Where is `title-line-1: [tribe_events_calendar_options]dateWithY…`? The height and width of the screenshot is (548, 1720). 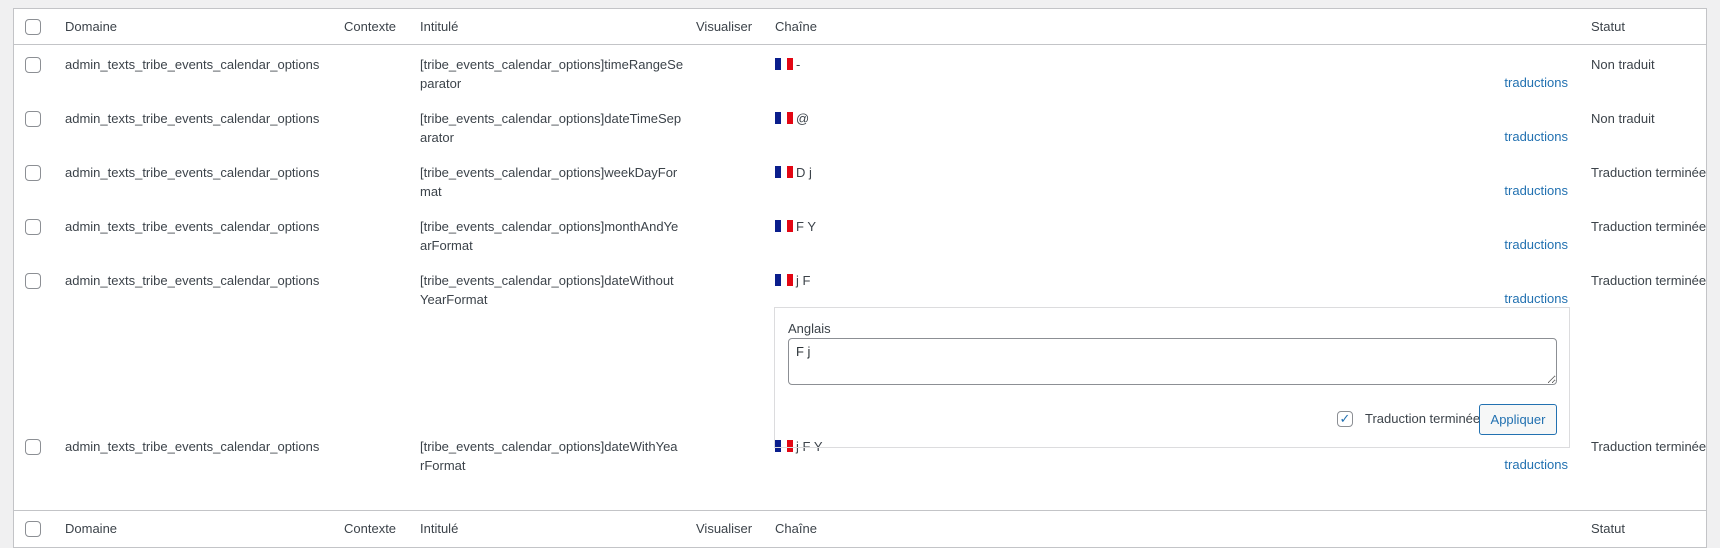 title-line-1: [tribe_events_calendar_options]dateWithY… is located at coordinates (549, 446).